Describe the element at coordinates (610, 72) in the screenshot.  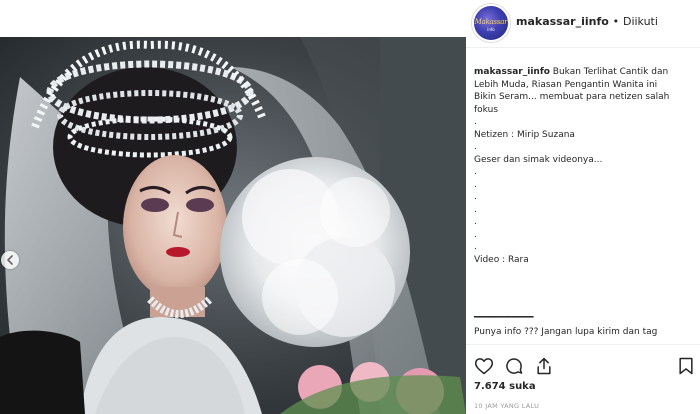
I see `caption-text: Bukan Terlihat Cantik dan` at that location.